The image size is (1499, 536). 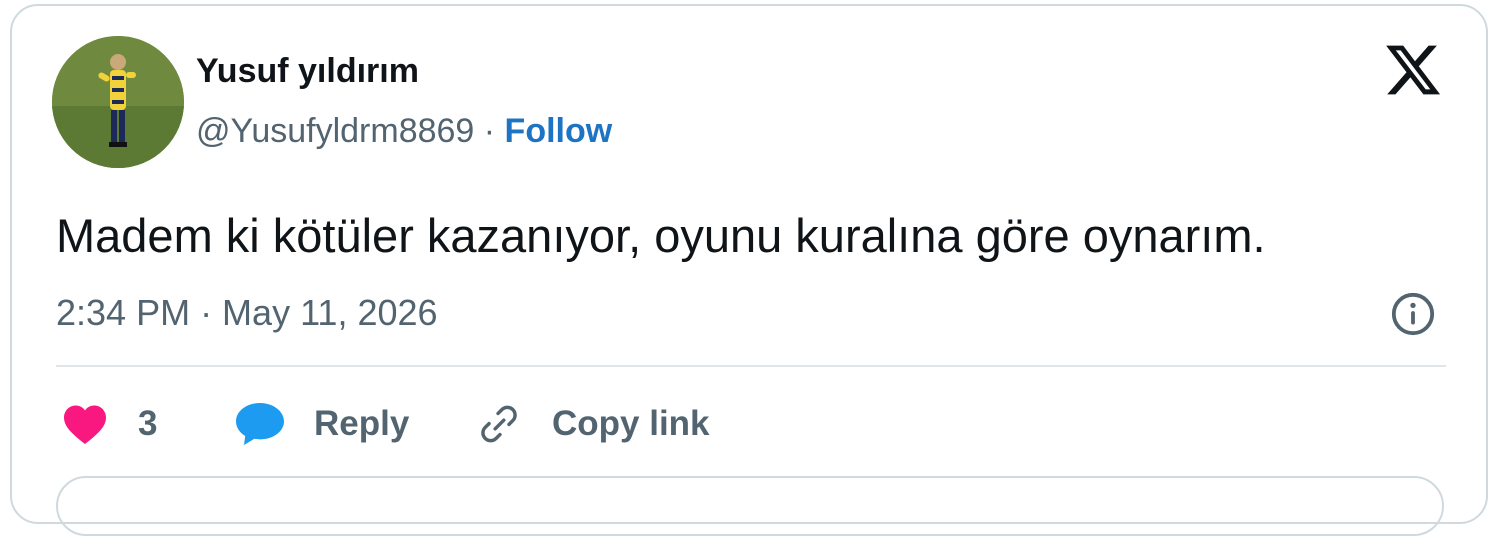 I want to click on like-count: 3, so click(x=148, y=423).